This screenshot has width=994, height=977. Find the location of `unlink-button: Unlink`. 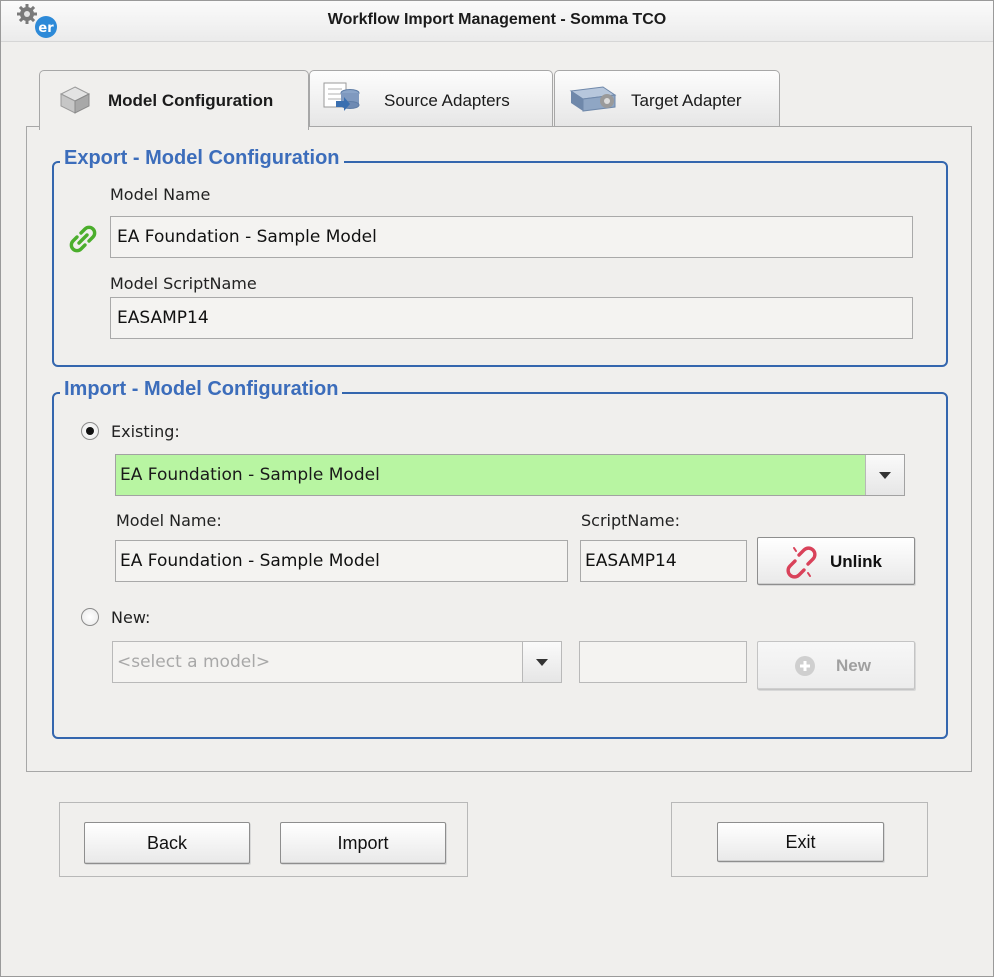

unlink-button: Unlink is located at coordinates (836, 561).